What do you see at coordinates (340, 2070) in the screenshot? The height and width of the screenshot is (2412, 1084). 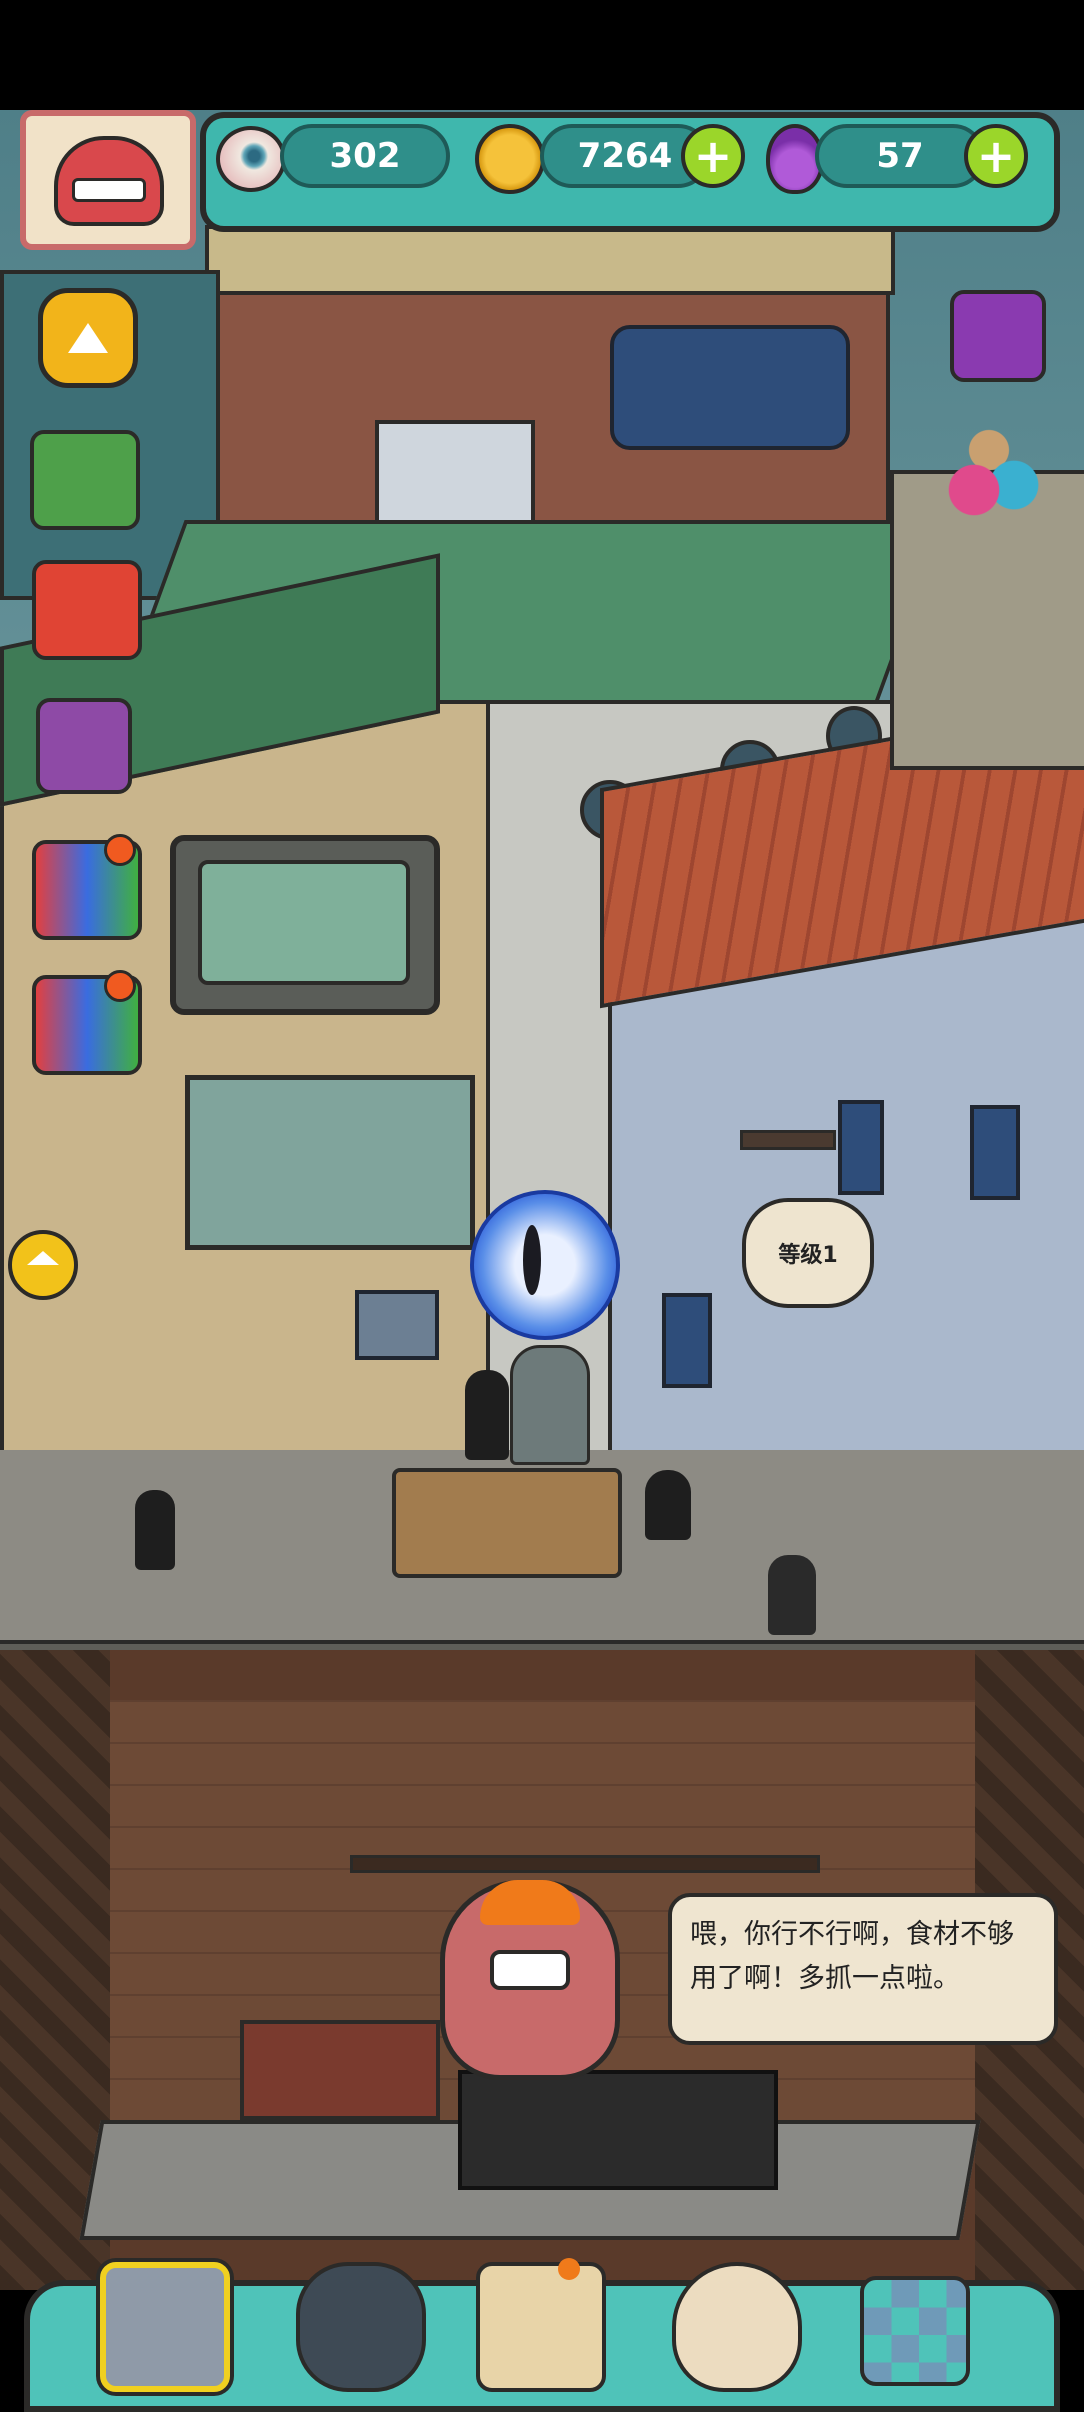 I see `kitchen-counter` at bounding box center [340, 2070].